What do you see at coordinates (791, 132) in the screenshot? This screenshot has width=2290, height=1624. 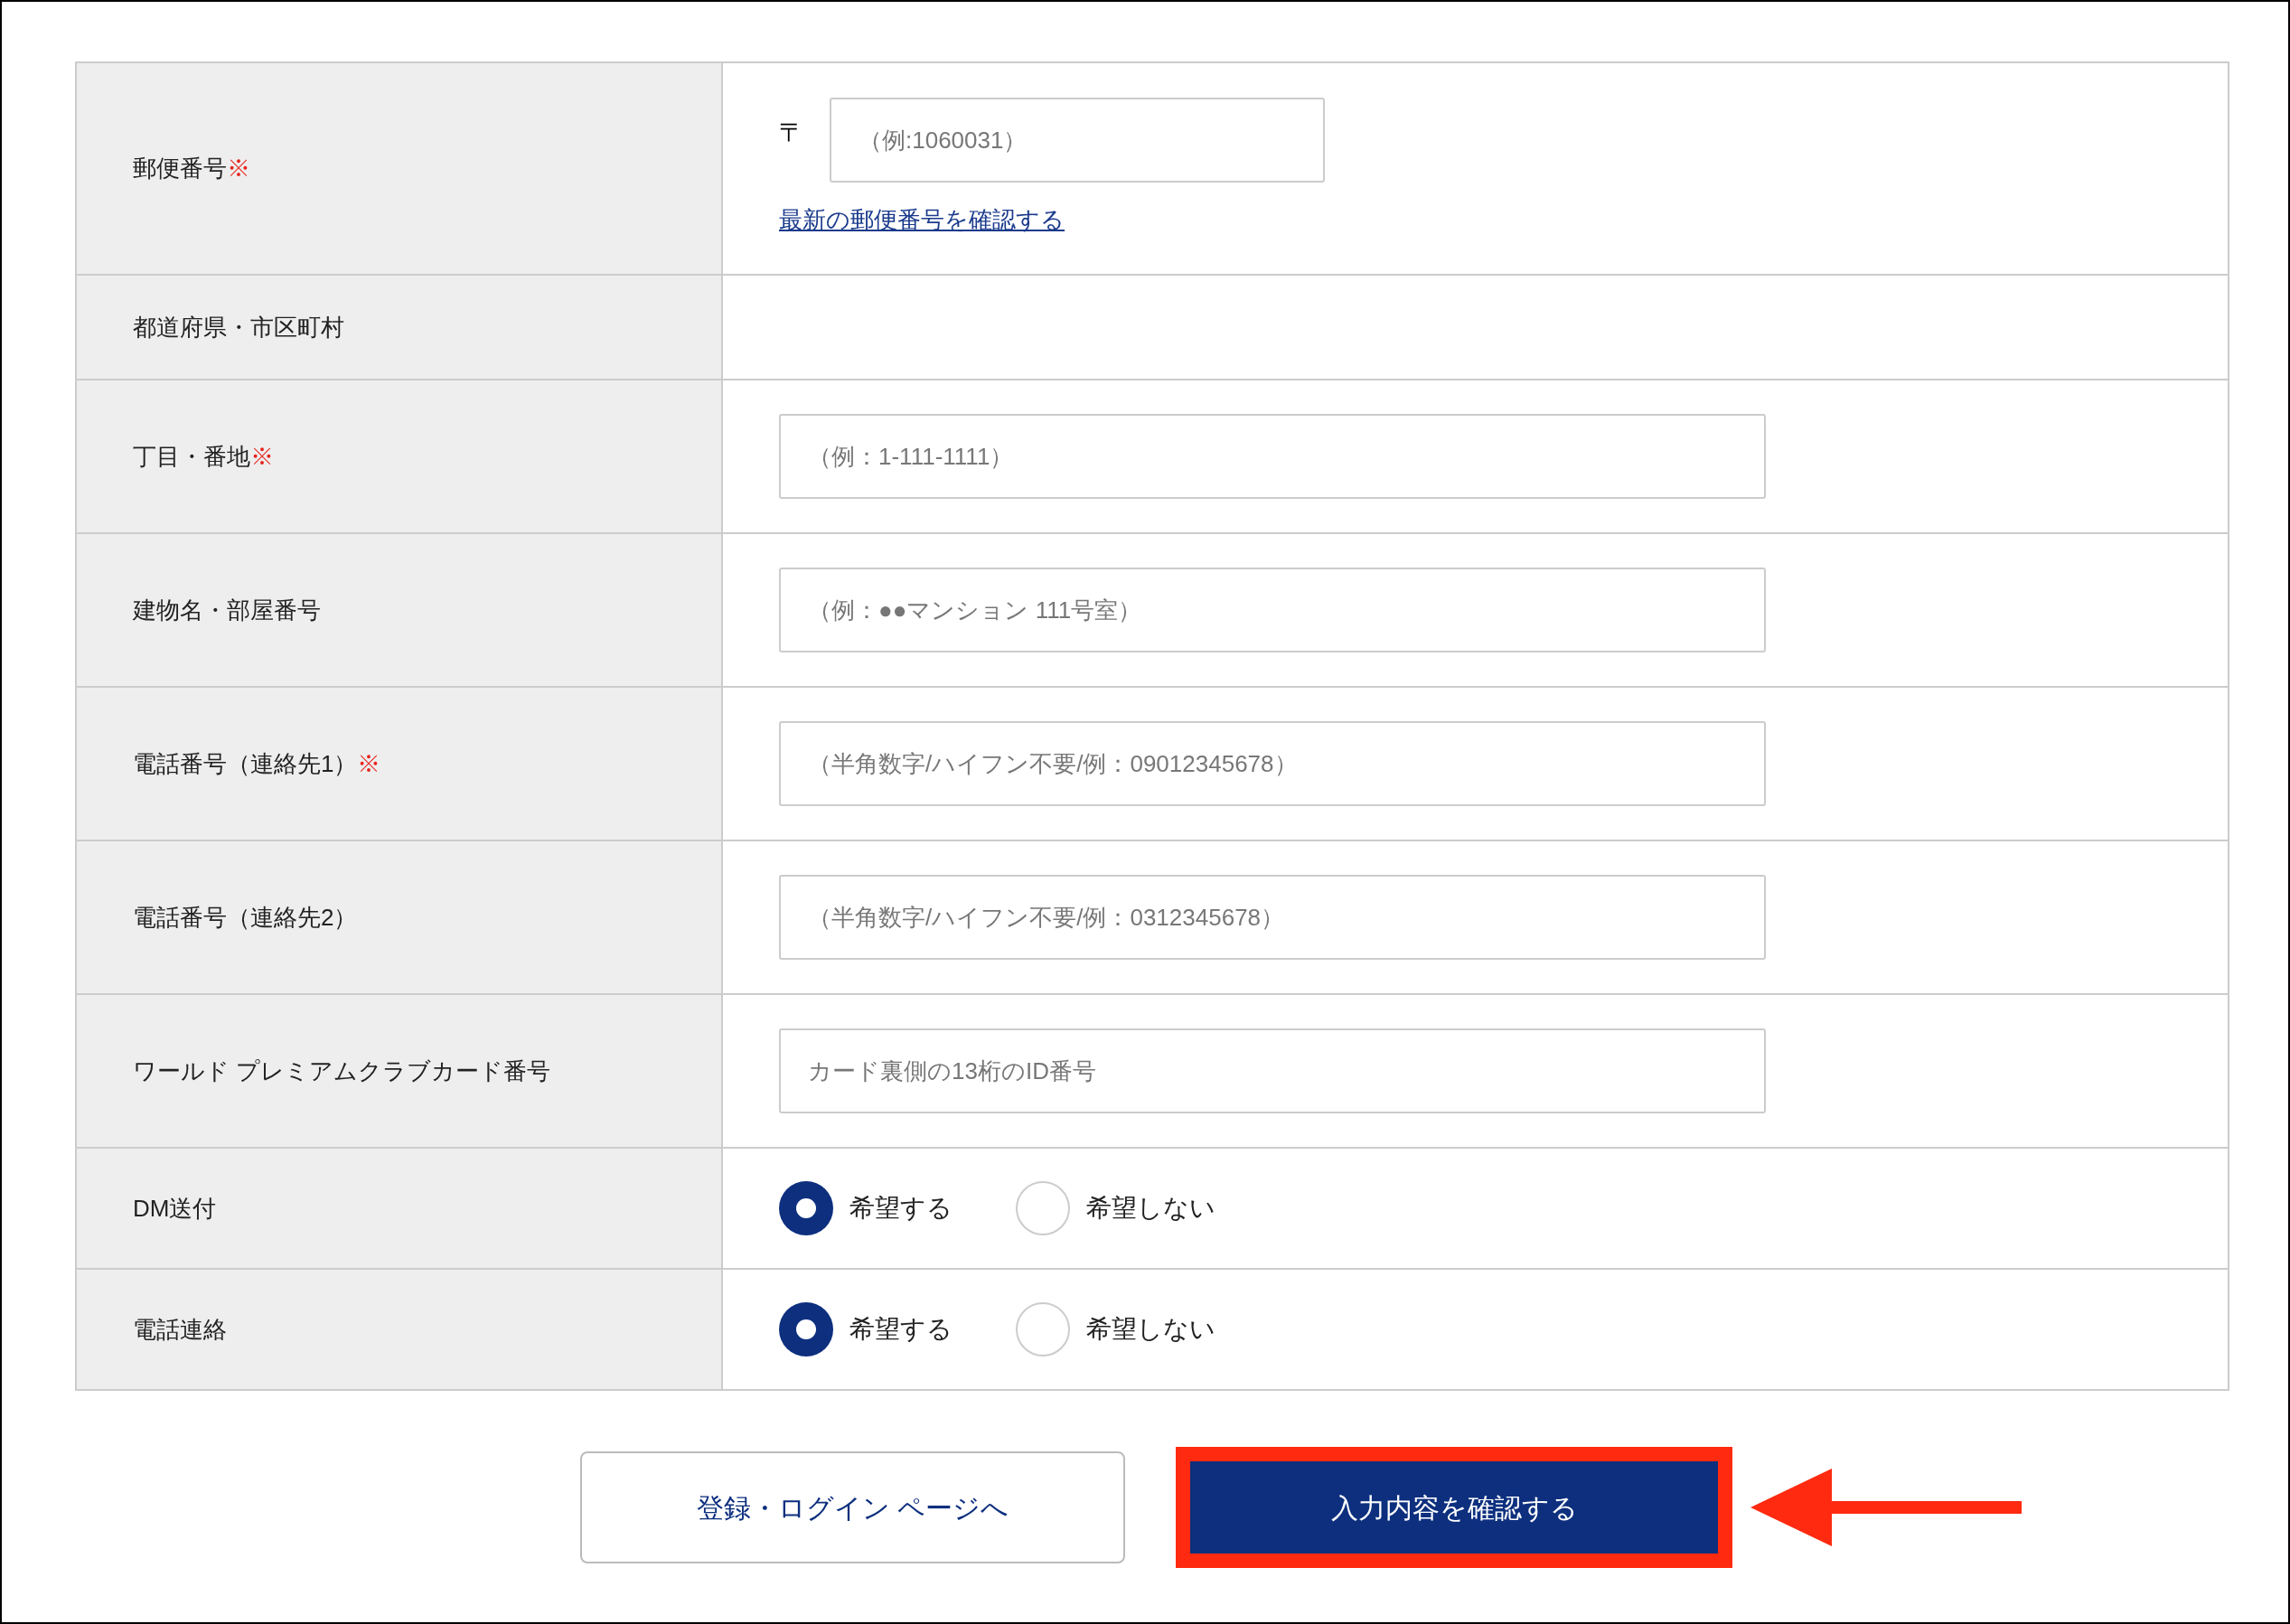 I see `postal-mark: 〒` at bounding box center [791, 132].